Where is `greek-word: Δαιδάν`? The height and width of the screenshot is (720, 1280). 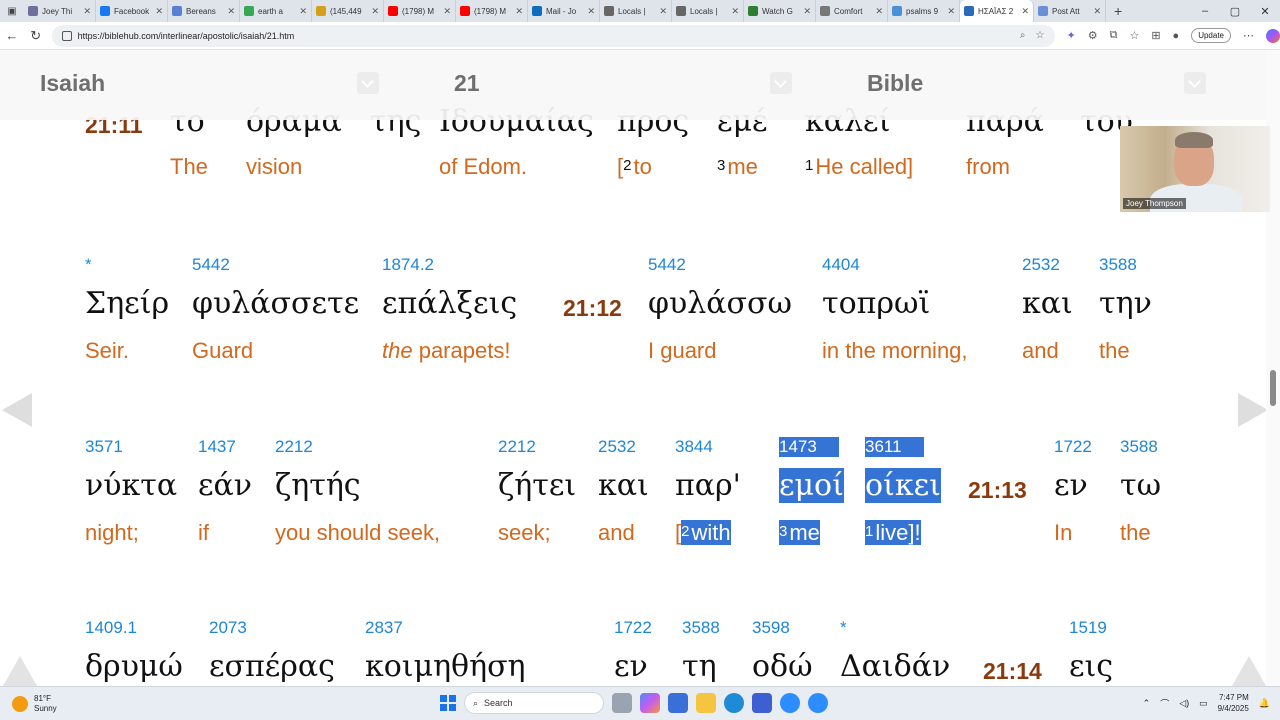
greek-word: Δαιδάν is located at coordinates (895, 666).